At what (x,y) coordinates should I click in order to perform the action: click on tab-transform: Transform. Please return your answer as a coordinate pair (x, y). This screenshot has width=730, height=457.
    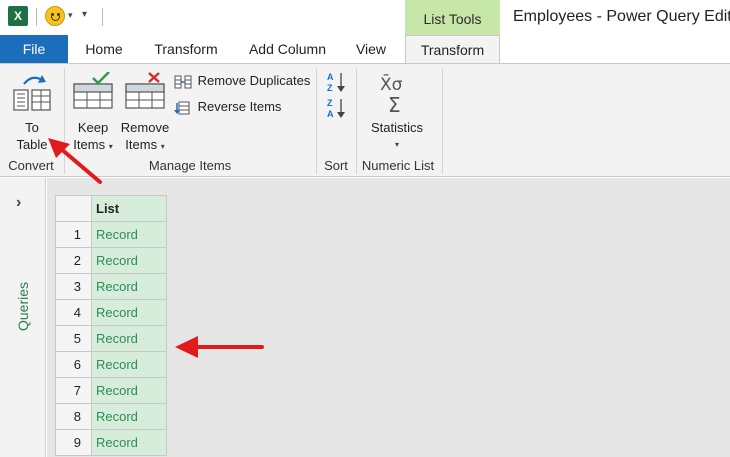
    Looking at the image, I should click on (186, 49).